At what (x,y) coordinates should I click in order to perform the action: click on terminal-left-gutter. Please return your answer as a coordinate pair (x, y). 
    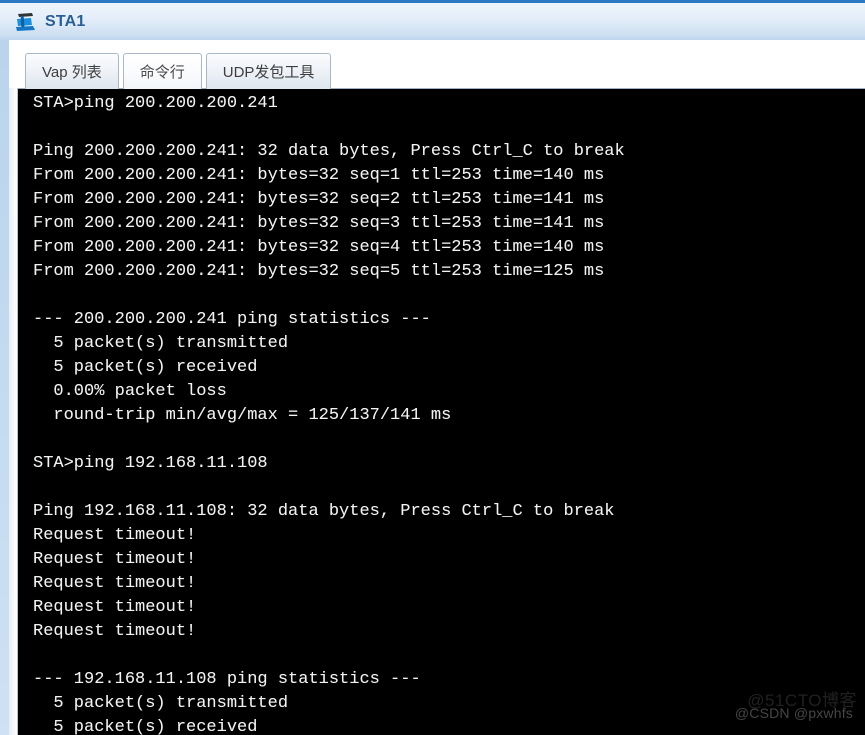
    Looking at the image, I should click on (13, 411).